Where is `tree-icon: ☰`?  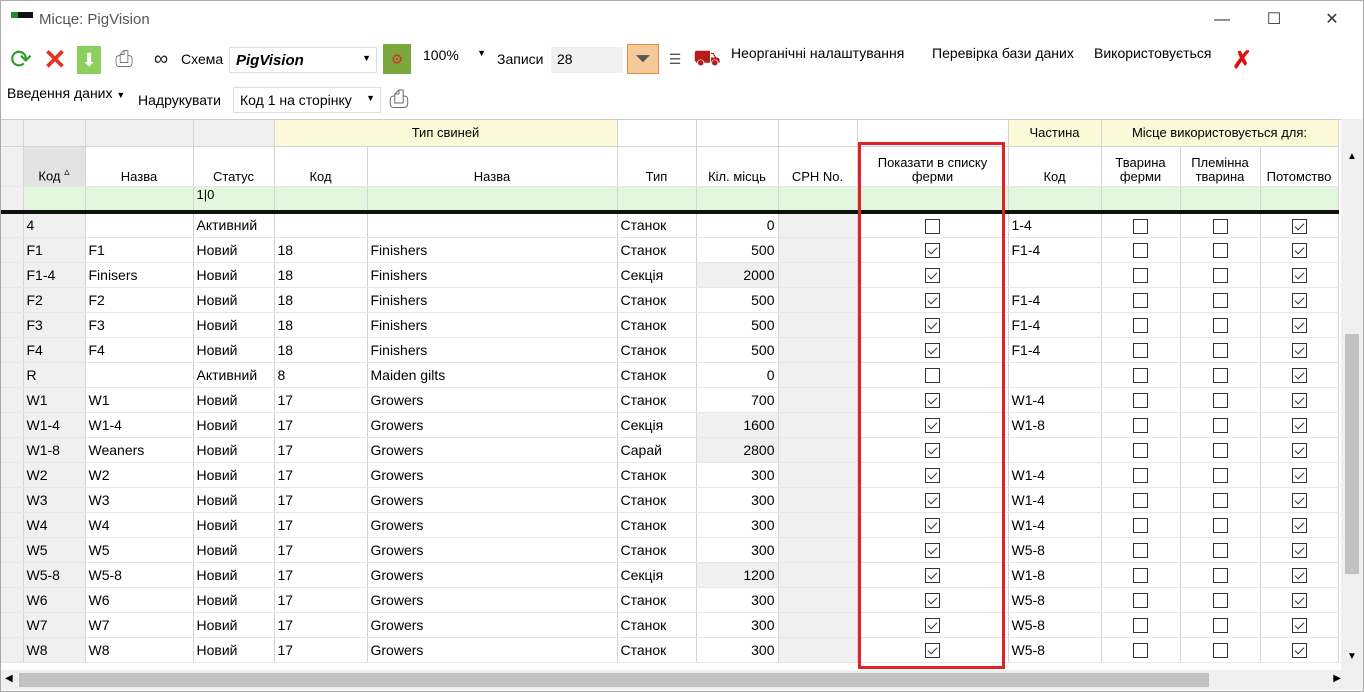
tree-icon: ☰ is located at coordinates (675, 59).